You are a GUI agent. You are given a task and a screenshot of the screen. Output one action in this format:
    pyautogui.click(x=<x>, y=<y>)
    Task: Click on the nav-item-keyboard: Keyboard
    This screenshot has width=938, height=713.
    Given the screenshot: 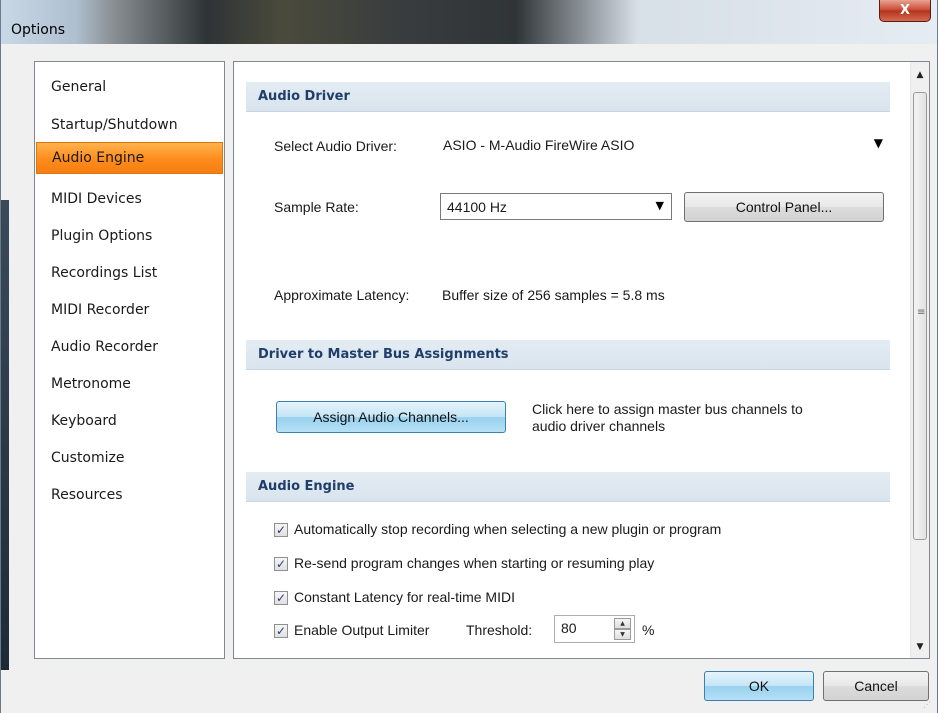 What is the action you would take?
    pyautogui.click(x=129, y=421)
    